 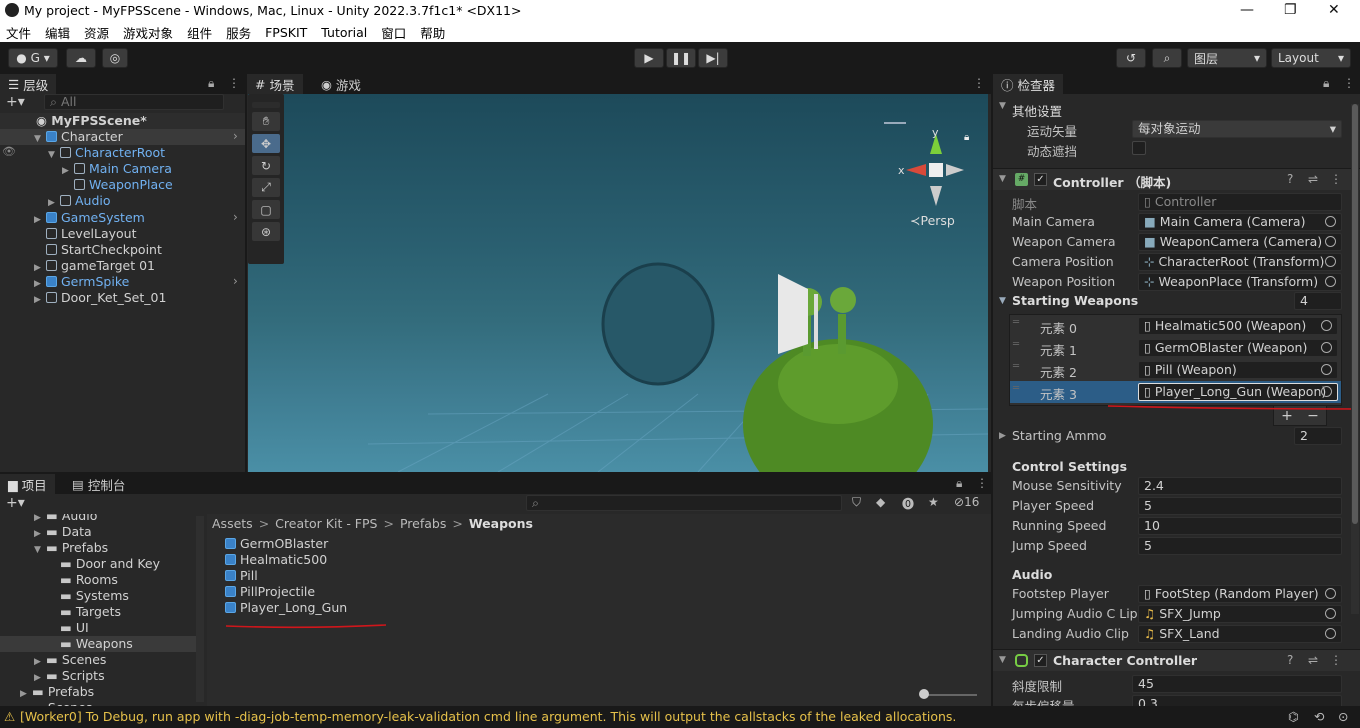 What do you see at coordinates (1240, 546) in the screenshot?
I see `number-field: 5` at bounding box center [1240, 546].